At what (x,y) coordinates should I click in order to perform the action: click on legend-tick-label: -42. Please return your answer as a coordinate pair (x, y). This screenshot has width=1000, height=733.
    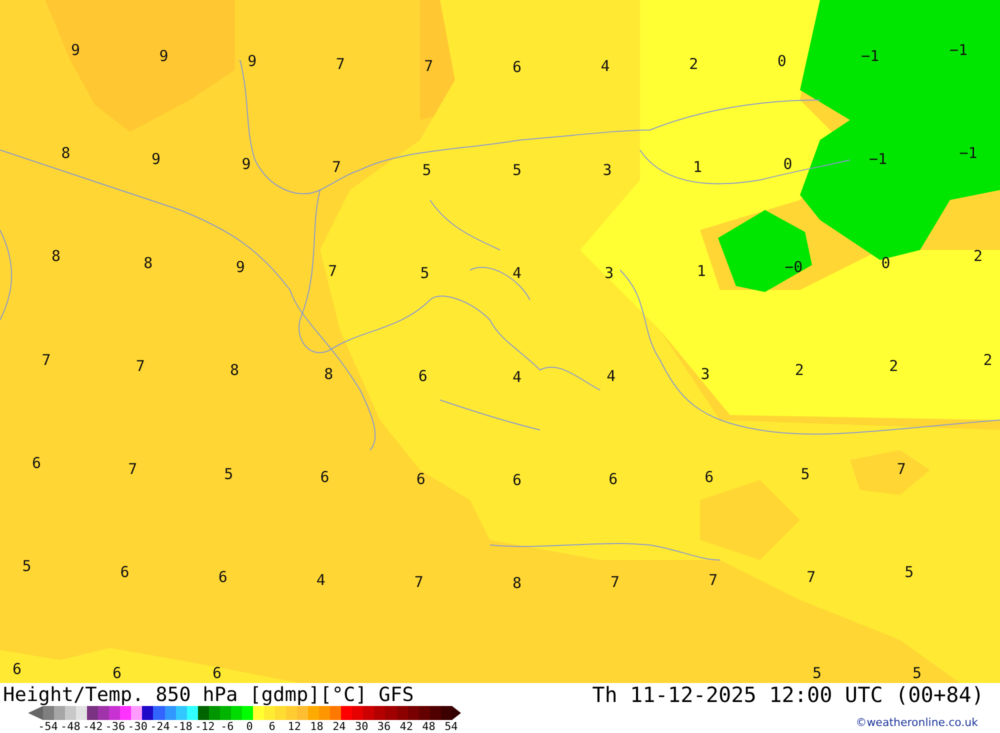
    Looking at the image, I should click on (92, 727).